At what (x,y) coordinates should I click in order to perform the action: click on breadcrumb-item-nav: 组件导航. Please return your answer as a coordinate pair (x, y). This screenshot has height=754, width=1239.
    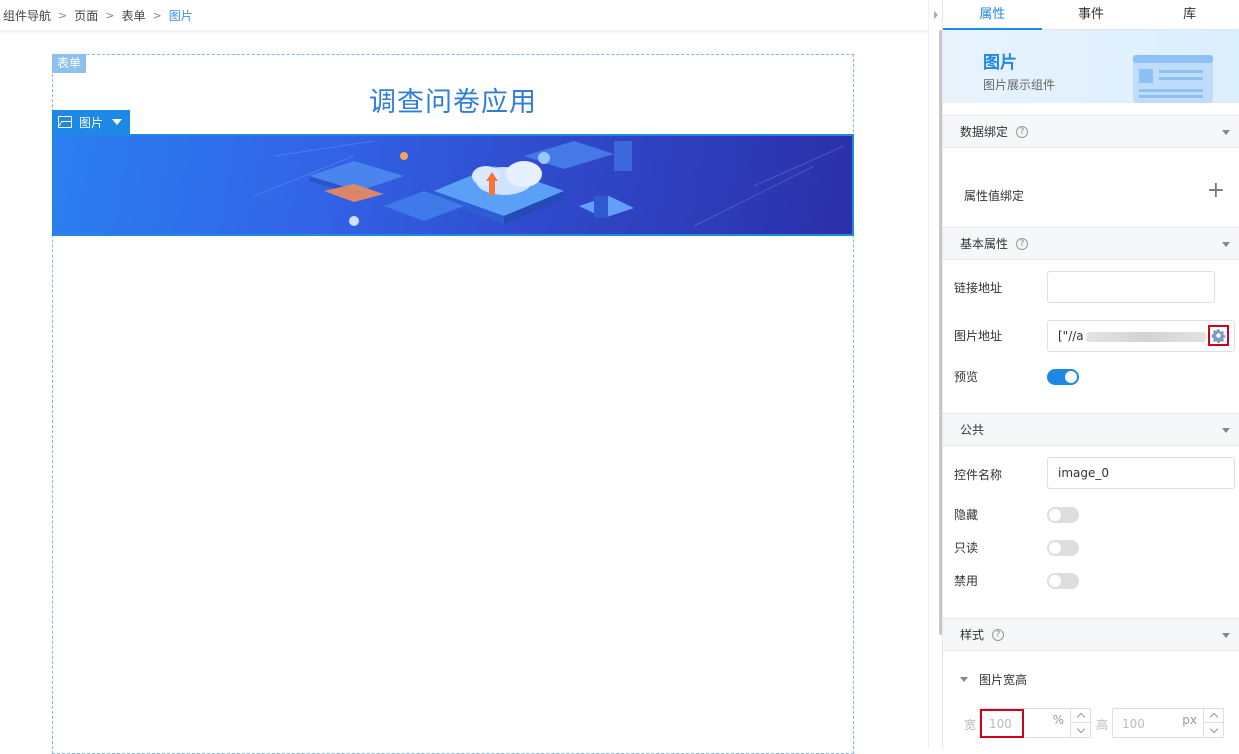
    Looking at the image, I should click on (27, 15).